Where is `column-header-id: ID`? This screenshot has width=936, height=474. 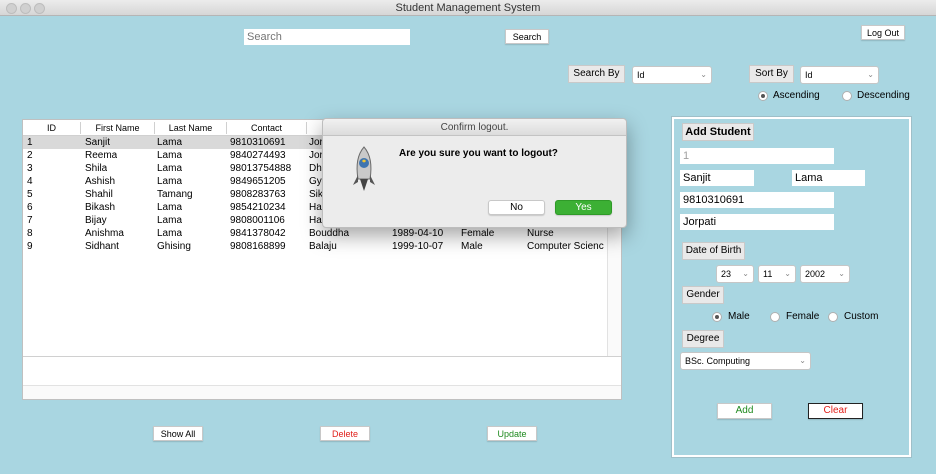
column-header-id: ID is located at coordinates (52, 128).